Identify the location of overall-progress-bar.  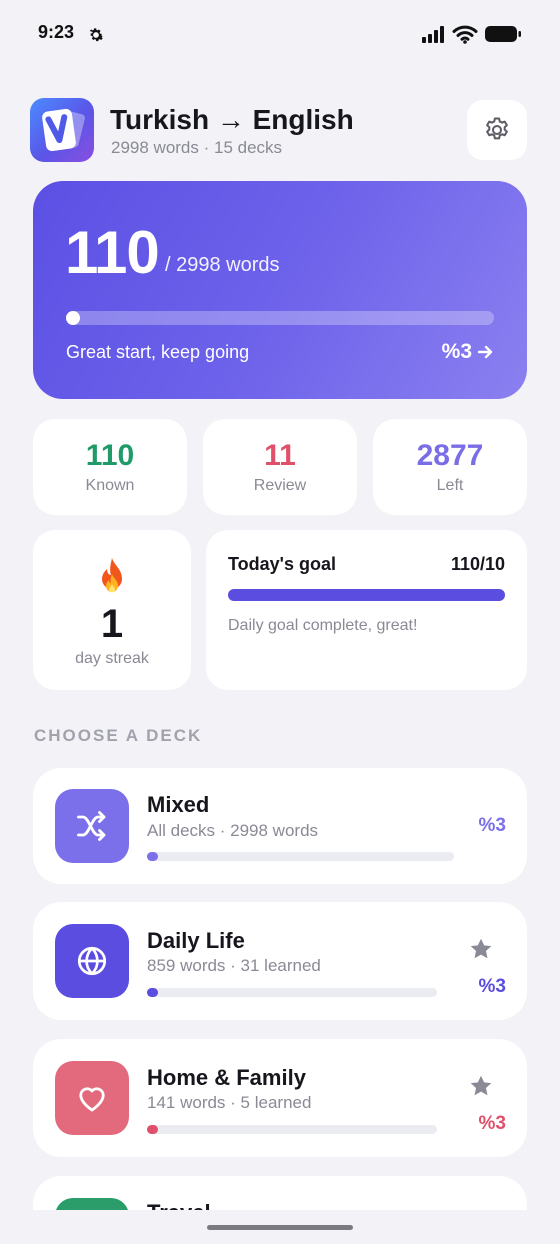
(280, 318).